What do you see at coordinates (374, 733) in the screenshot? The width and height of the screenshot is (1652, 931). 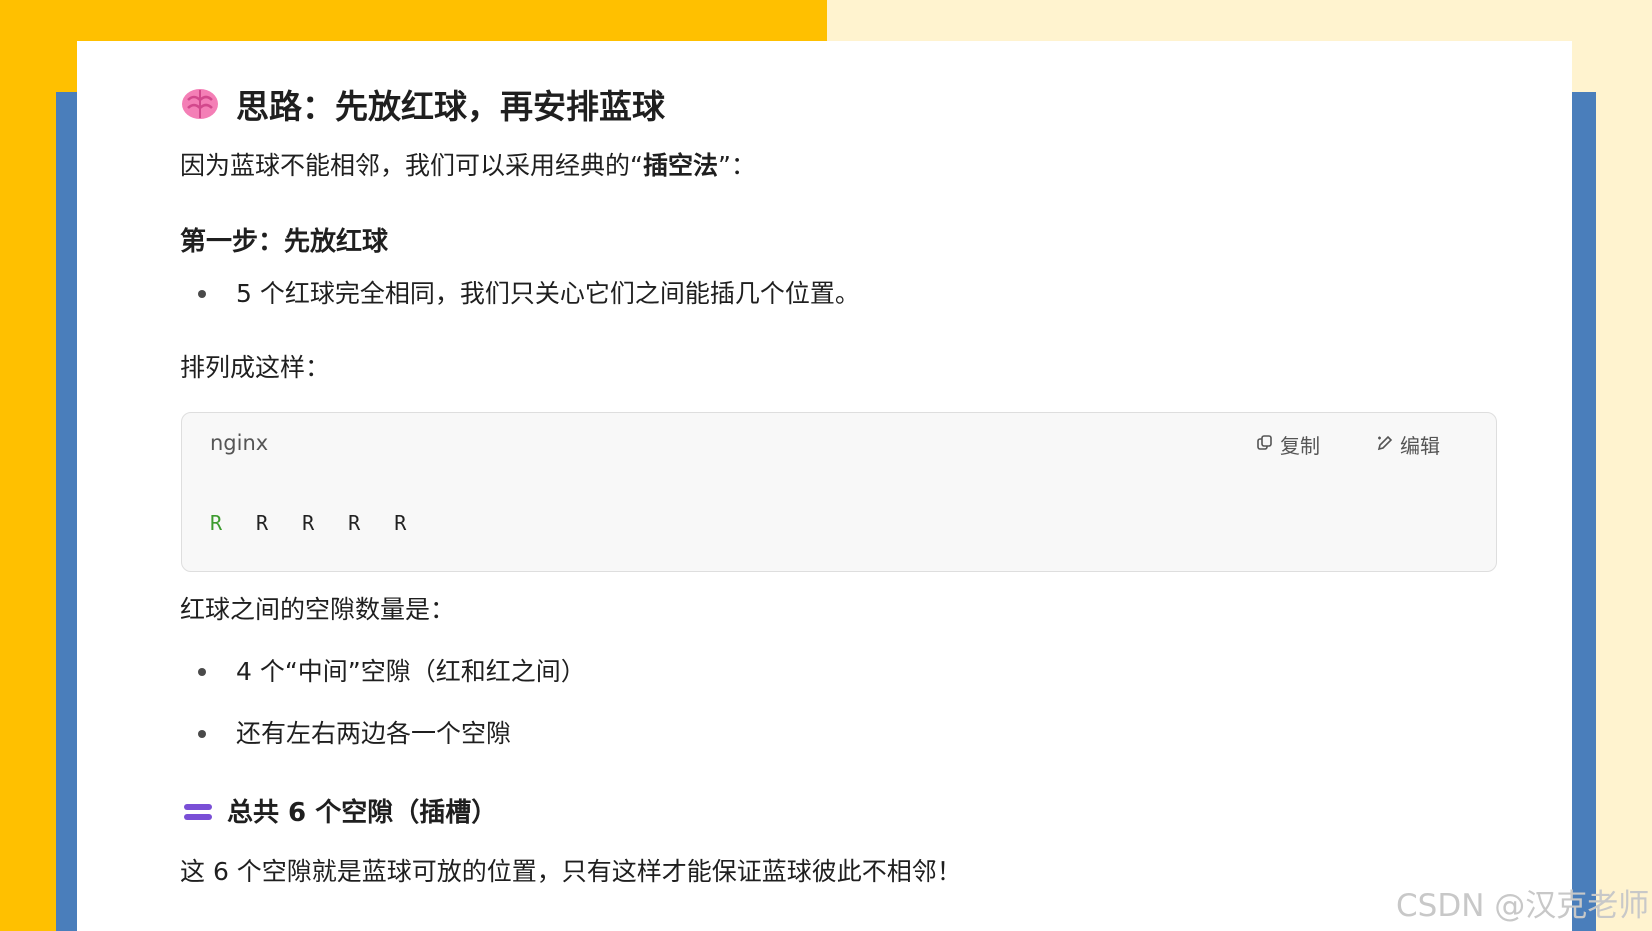 I see `bullet-text: 还有左右两边各一个空隙` at bounding box center [374, 733].